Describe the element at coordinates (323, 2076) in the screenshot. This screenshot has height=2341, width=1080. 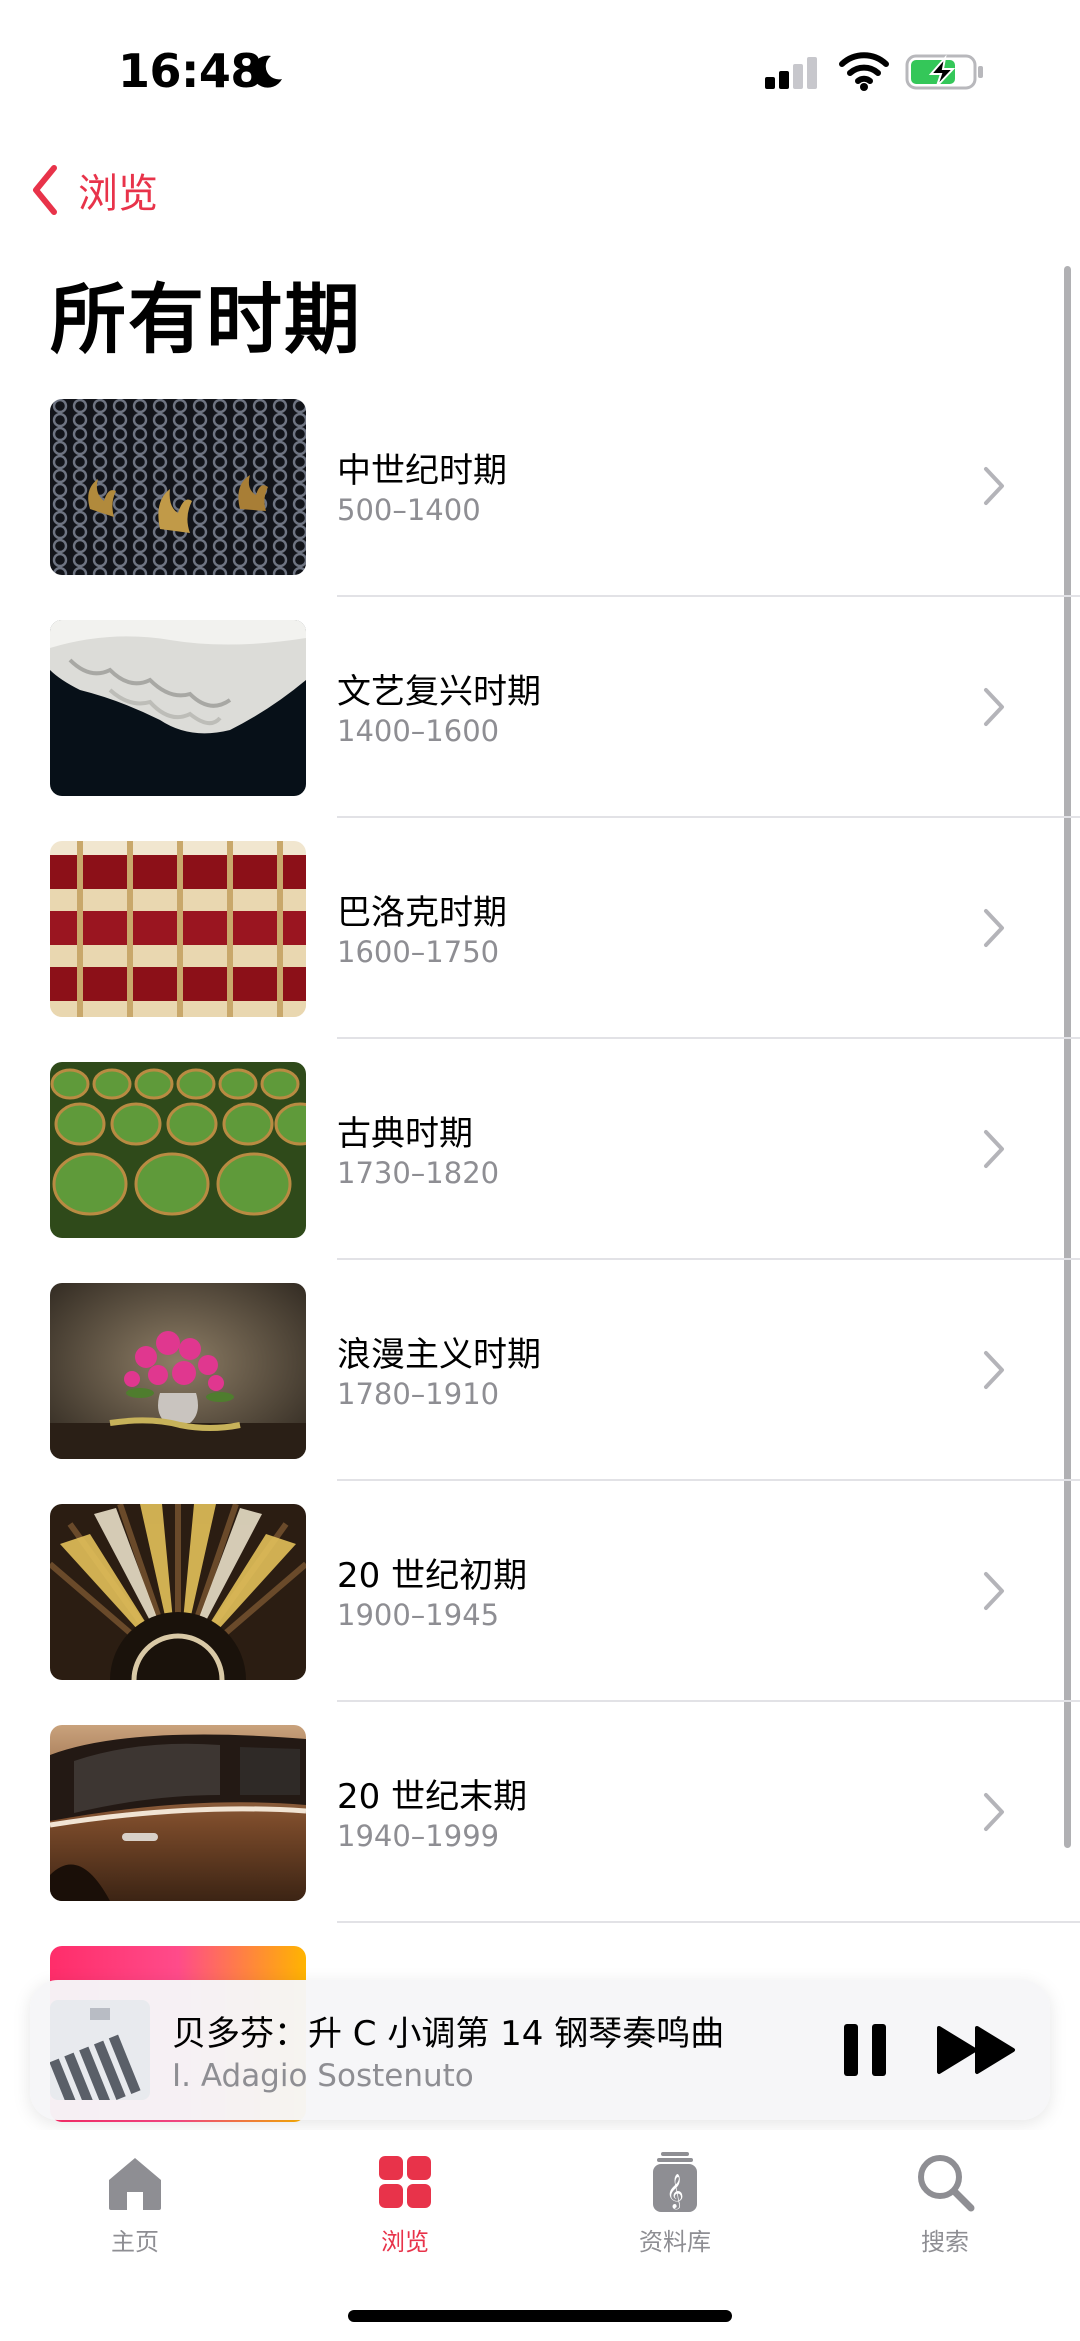
I see `now-playing-subtitle: I. Adagio Sostenuto` at that location.